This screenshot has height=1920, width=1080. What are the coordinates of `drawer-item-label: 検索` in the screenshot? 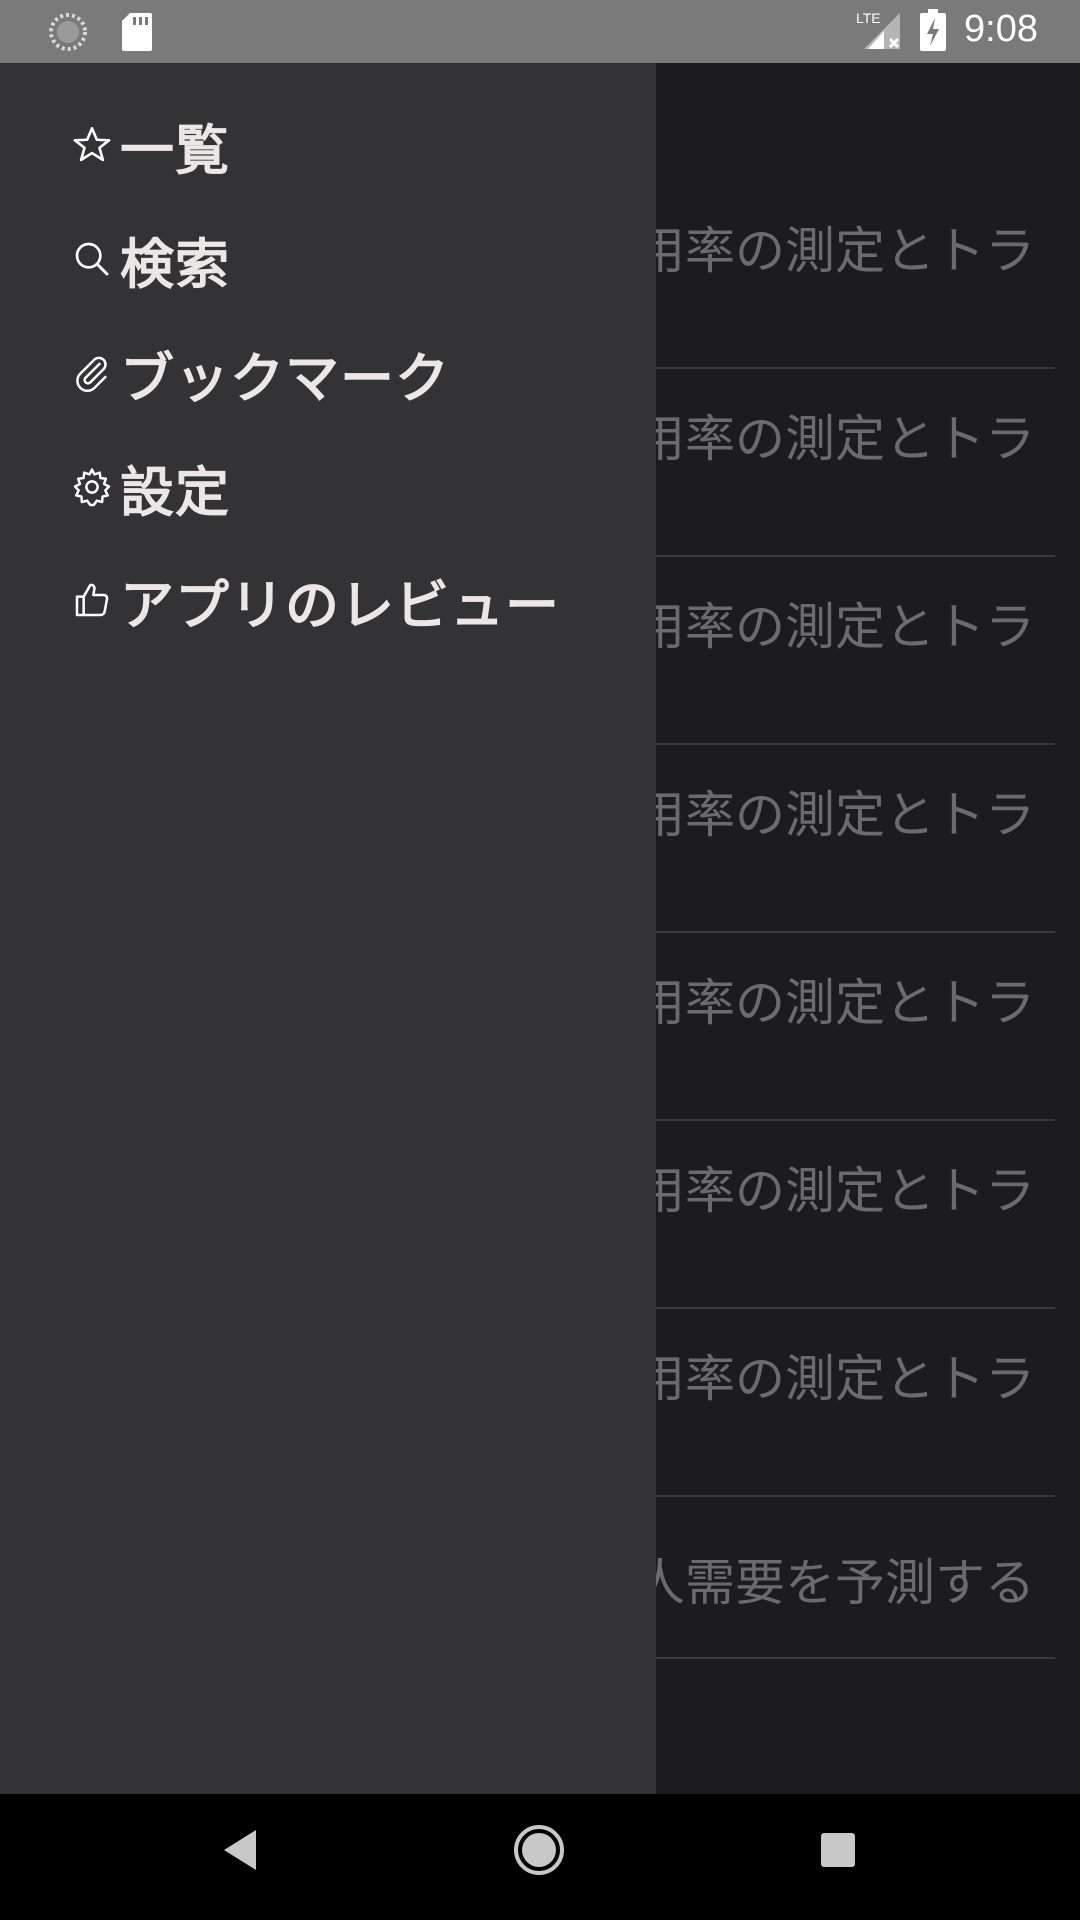 It's located at (175, 264).